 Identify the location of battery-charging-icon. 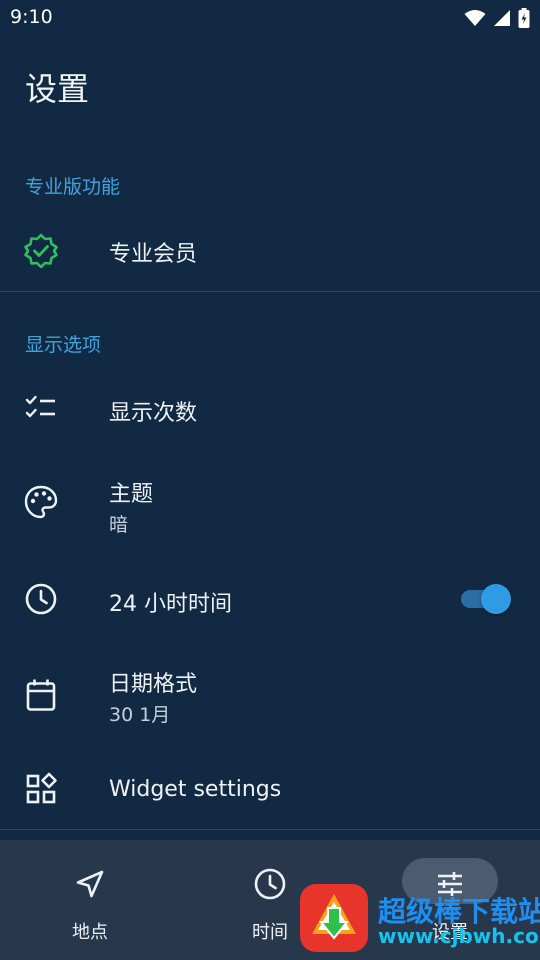
(524, 18).